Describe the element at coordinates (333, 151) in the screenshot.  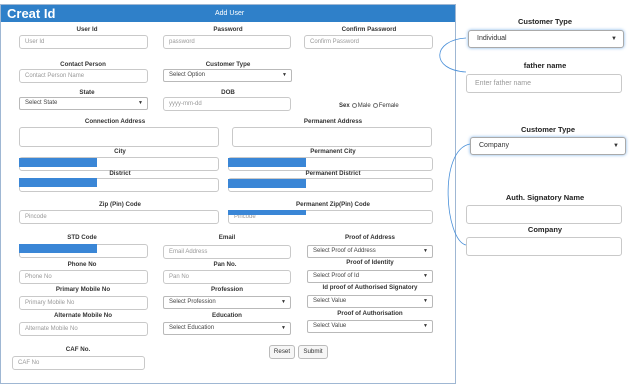
I see `permanent-city-label: Permanent City` at that location.